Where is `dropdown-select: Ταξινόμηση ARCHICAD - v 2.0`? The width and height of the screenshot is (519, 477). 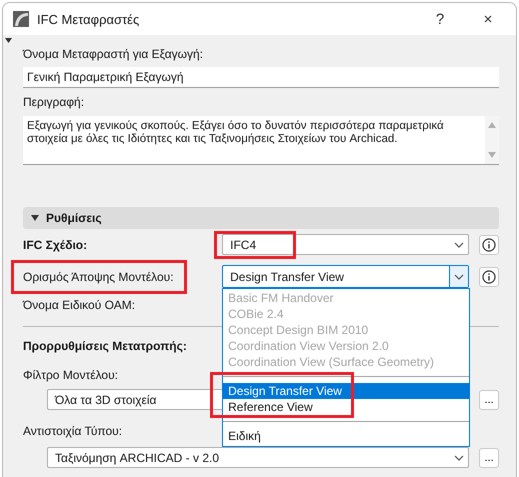 dropdown-select: Ταξινόμηση ARCHICAD - v 2.0 is located at coordinates (258, 457).